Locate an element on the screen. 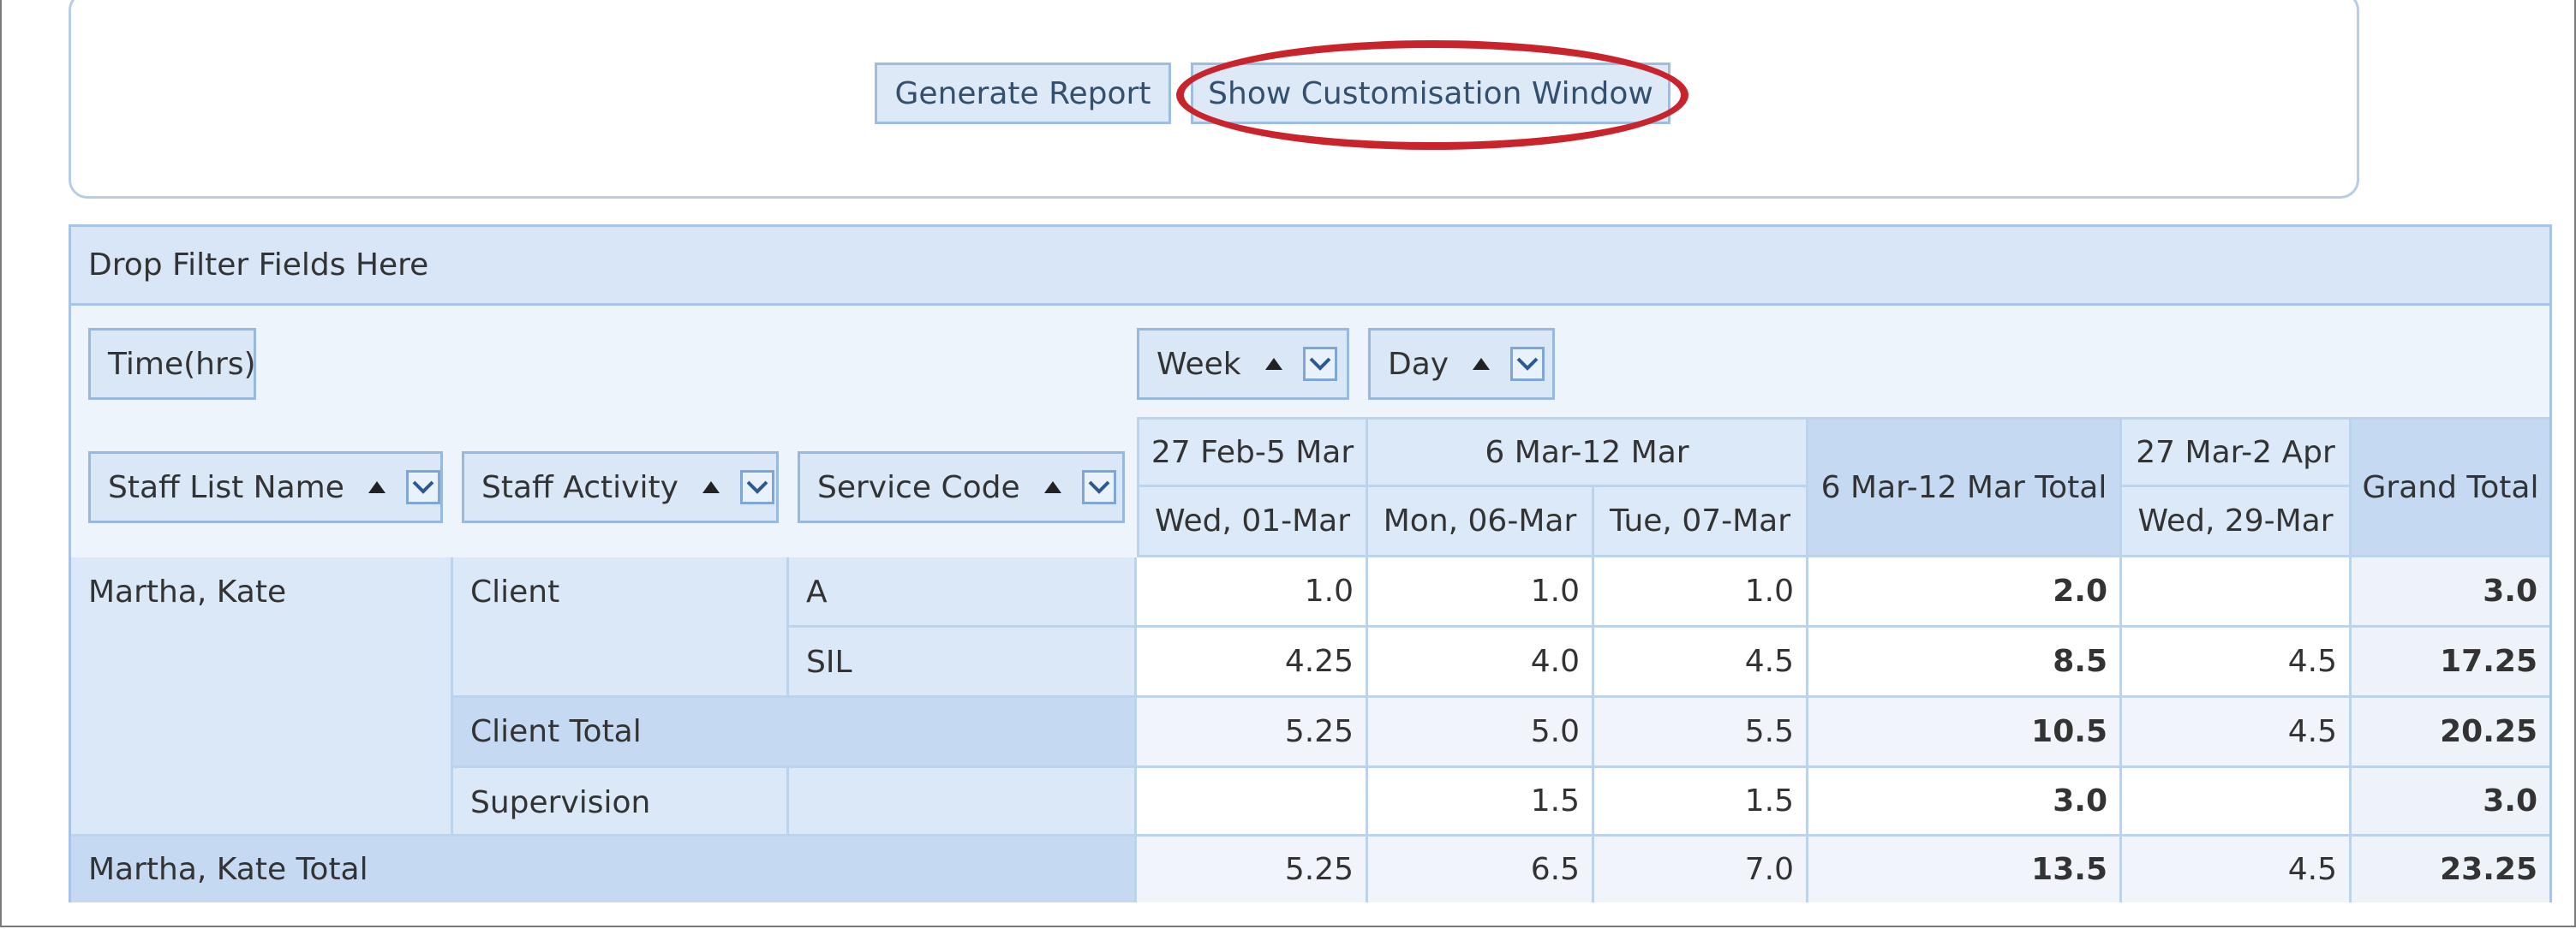 This screenshot has height=929, width=2576. data-field-label: Time(hrs) is located at coordinates (182, 364).